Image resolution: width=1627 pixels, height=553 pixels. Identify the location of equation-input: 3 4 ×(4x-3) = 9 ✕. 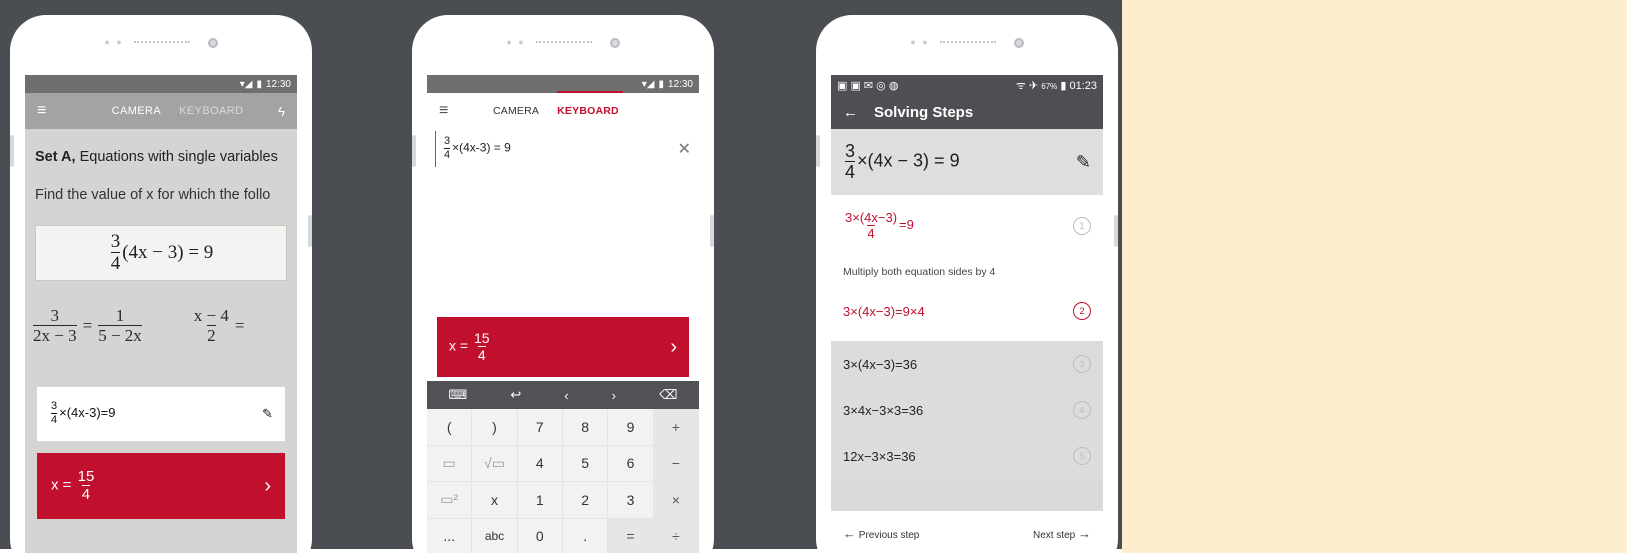
(563, 149).